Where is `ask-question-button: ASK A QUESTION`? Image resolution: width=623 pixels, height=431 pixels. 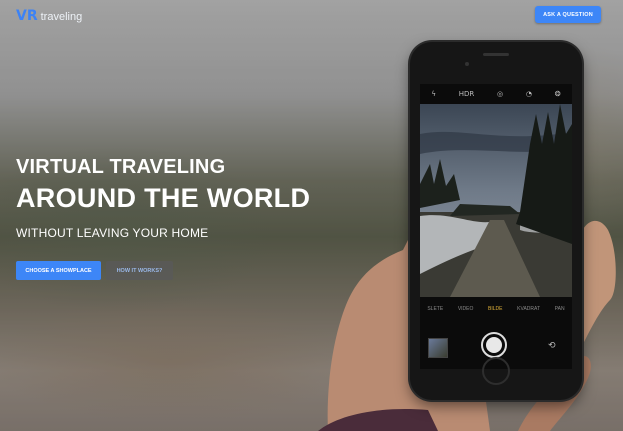
ask-question-button: ASK A QUESTION is located at coordinates (568, 14).